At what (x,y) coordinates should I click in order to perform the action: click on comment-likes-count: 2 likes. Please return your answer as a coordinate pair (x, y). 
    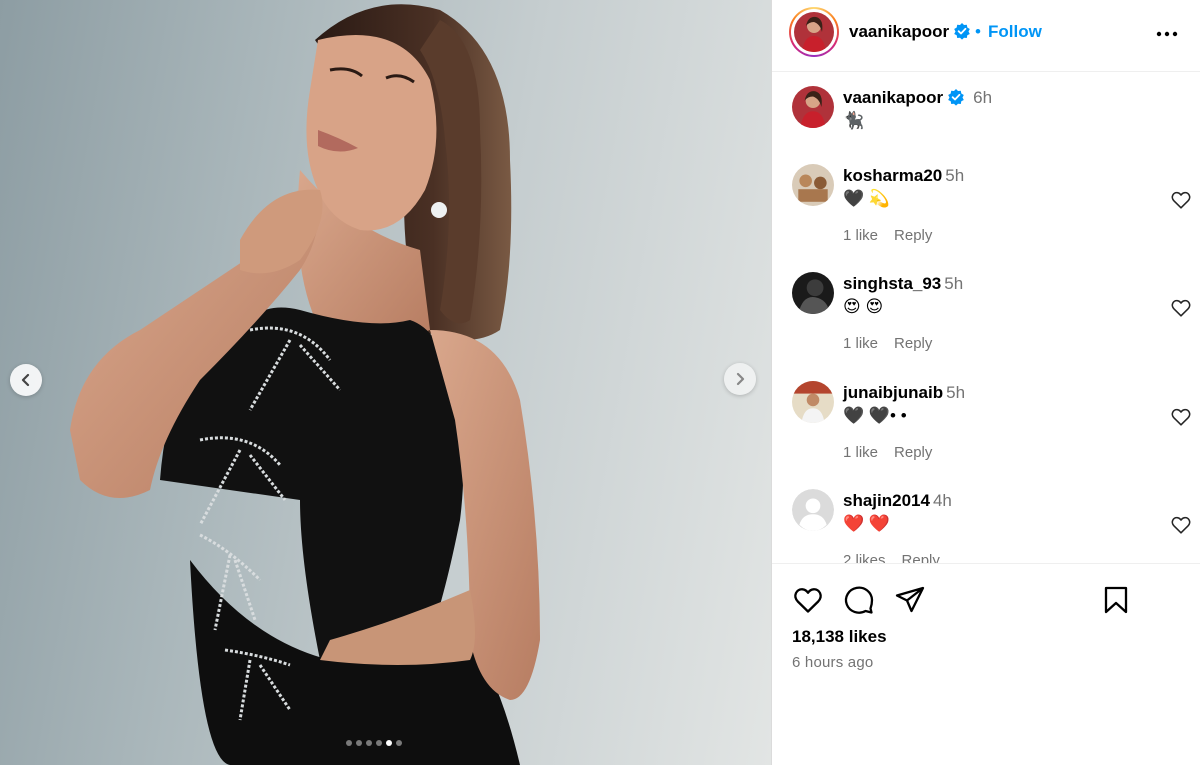
    Looking at the image, I should click on (864, 557).